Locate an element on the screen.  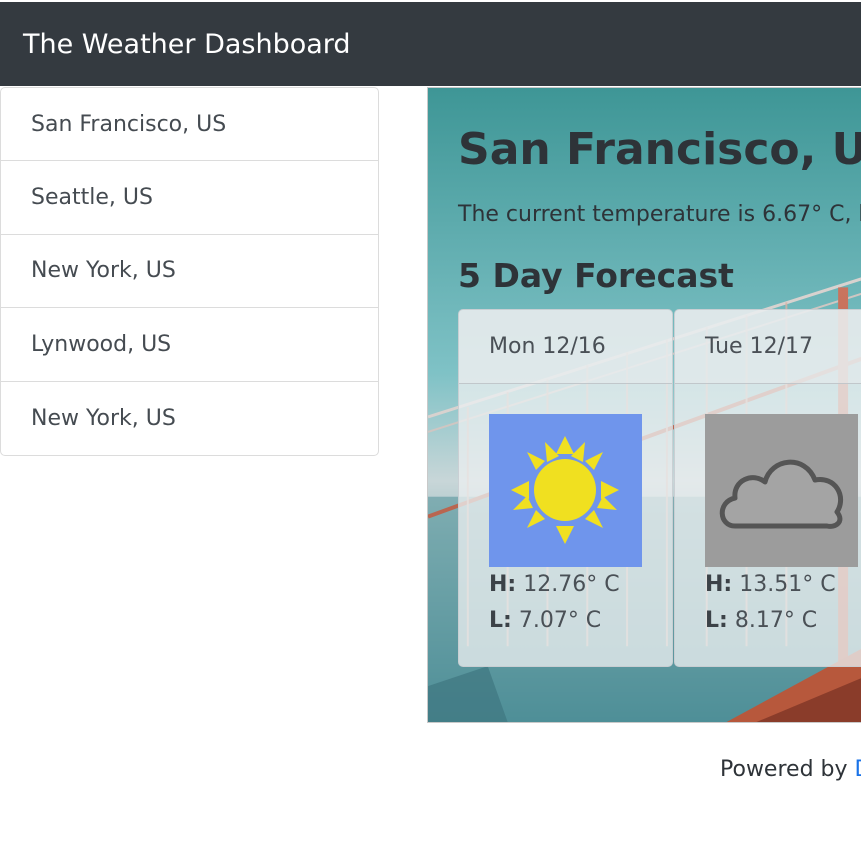
sun-icon is located at coordinates (565, 490).